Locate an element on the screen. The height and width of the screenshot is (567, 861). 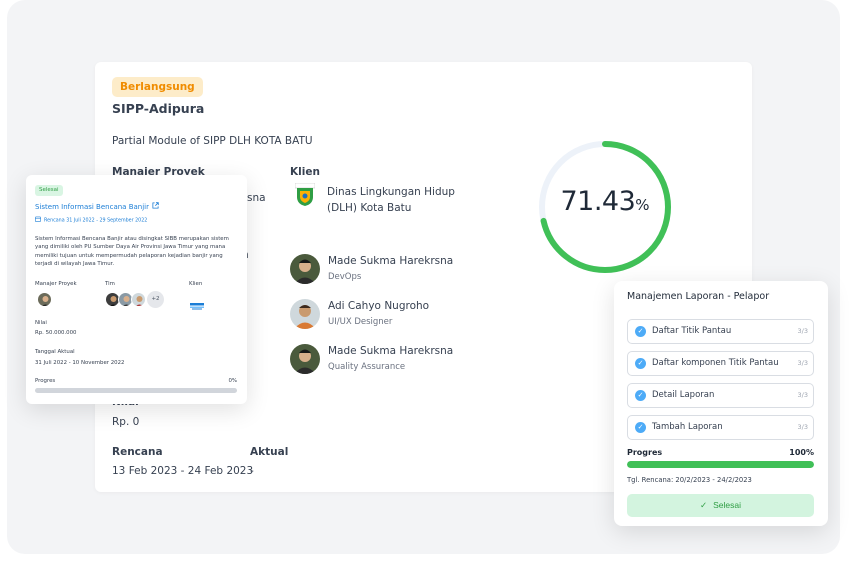
progress-bar-fill is located at coordinates (720, 464).